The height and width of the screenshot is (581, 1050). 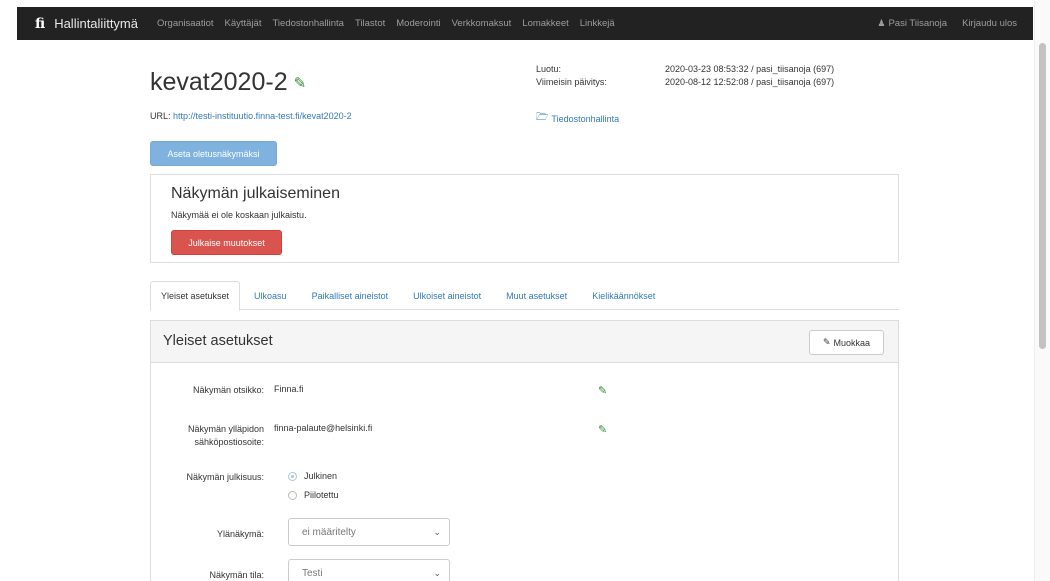 I want to click on view-title-label: Näkymän otsikko:, so click(x=228, y=390).